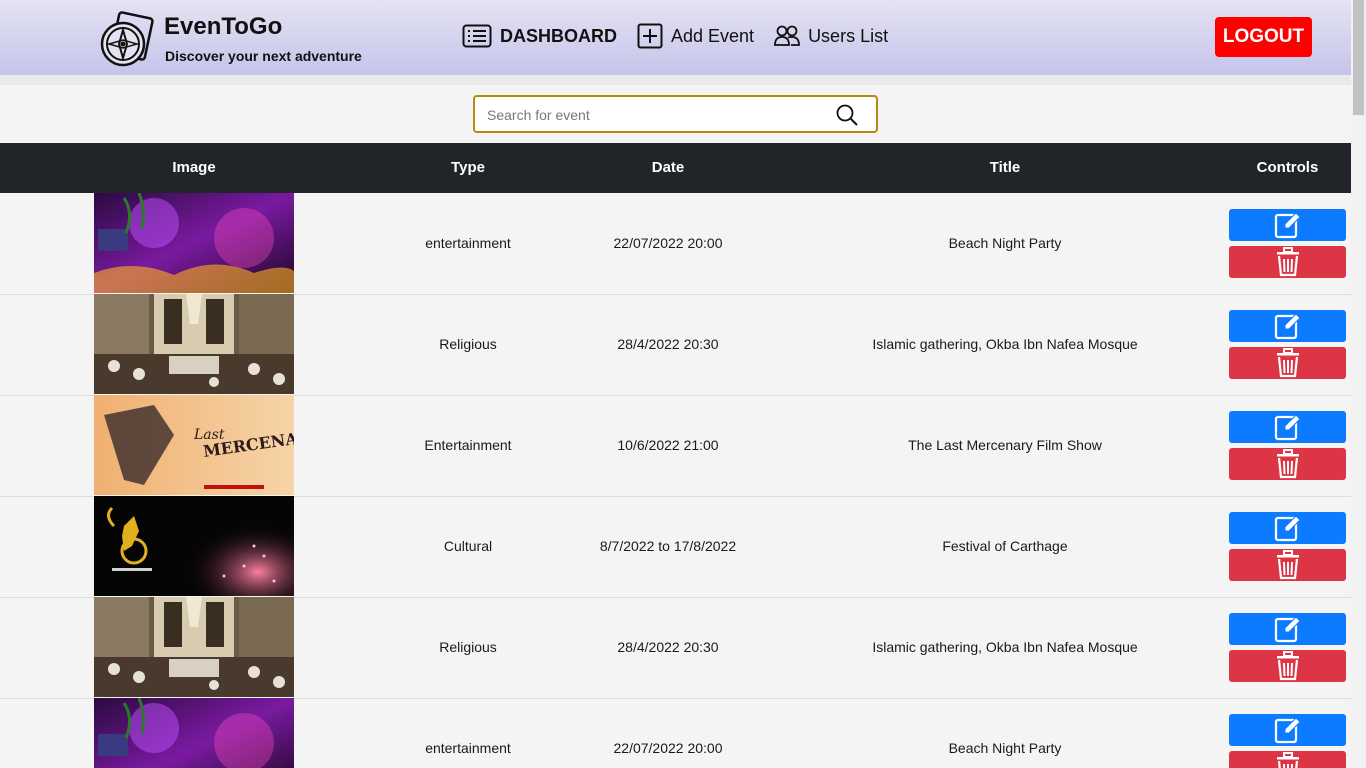 The width and height of the screenshot is (1366, 768). What do you see at coordinates (657, 115) in the screenshot?
I see `search-input` at bounding box center [657, 115].